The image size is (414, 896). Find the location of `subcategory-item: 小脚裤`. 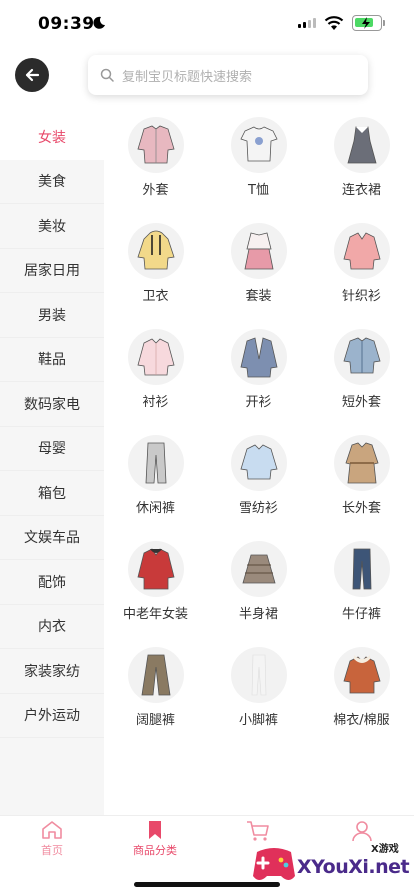

subcategory-item: 小脚裤 is located at coordinates (258, 698).